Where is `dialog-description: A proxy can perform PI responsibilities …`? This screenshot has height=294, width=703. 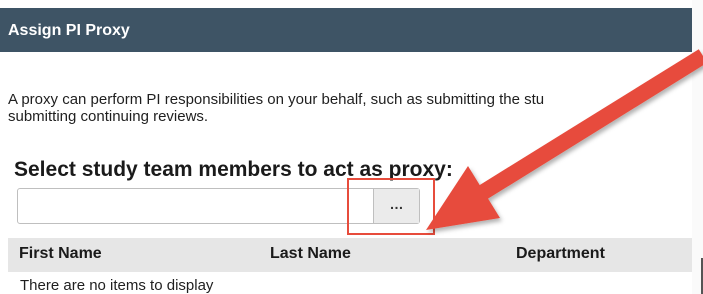 dialog-description: A proxy can perform PI responsibilities … is located at coordinates (348, 108).